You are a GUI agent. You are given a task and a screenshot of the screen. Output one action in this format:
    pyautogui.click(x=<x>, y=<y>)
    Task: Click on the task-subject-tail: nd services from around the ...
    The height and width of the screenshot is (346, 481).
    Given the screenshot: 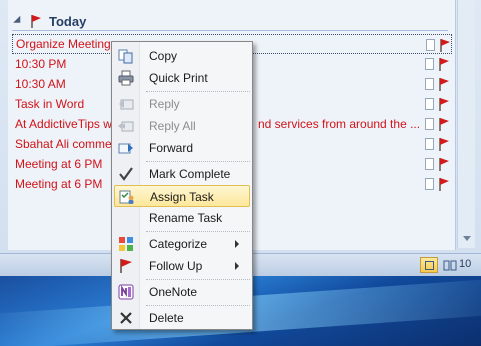 What is the action you would take?
    pyautogui.click(x=339, y=124)
    